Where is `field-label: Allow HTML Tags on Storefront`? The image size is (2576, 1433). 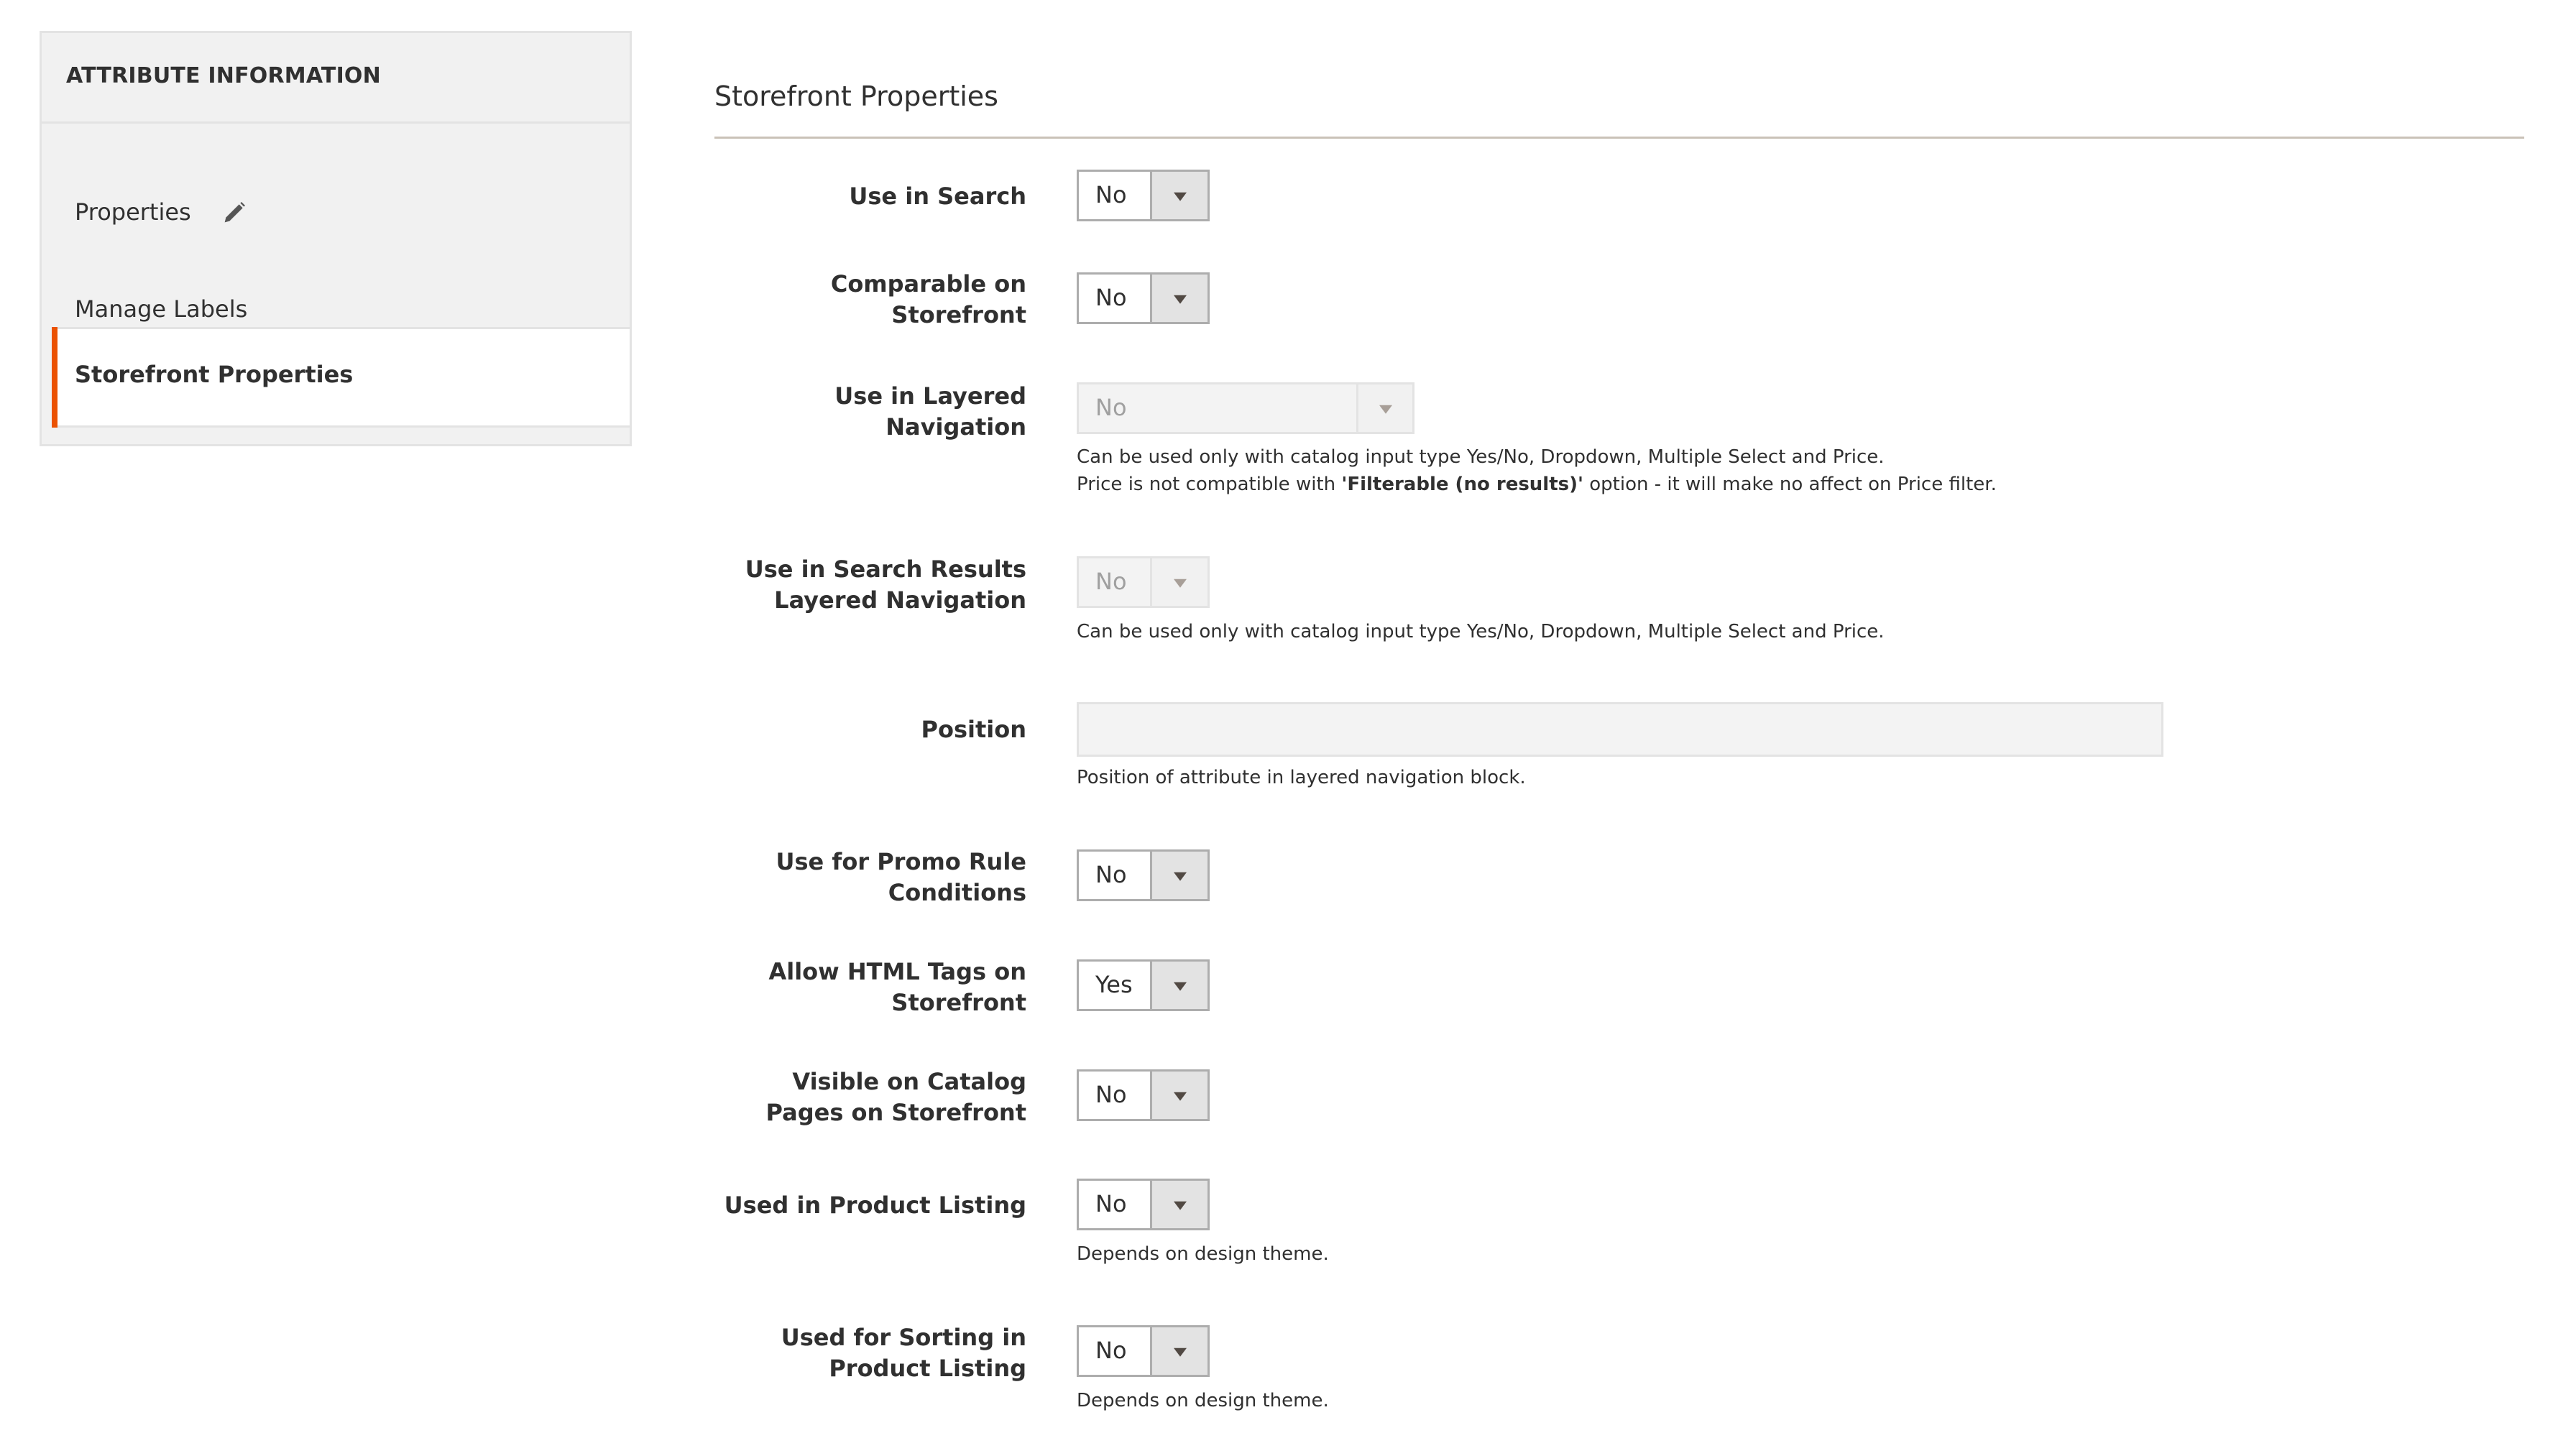
field-label: Allow HTML Tags on Storefront is located at coordinates (846, 987).